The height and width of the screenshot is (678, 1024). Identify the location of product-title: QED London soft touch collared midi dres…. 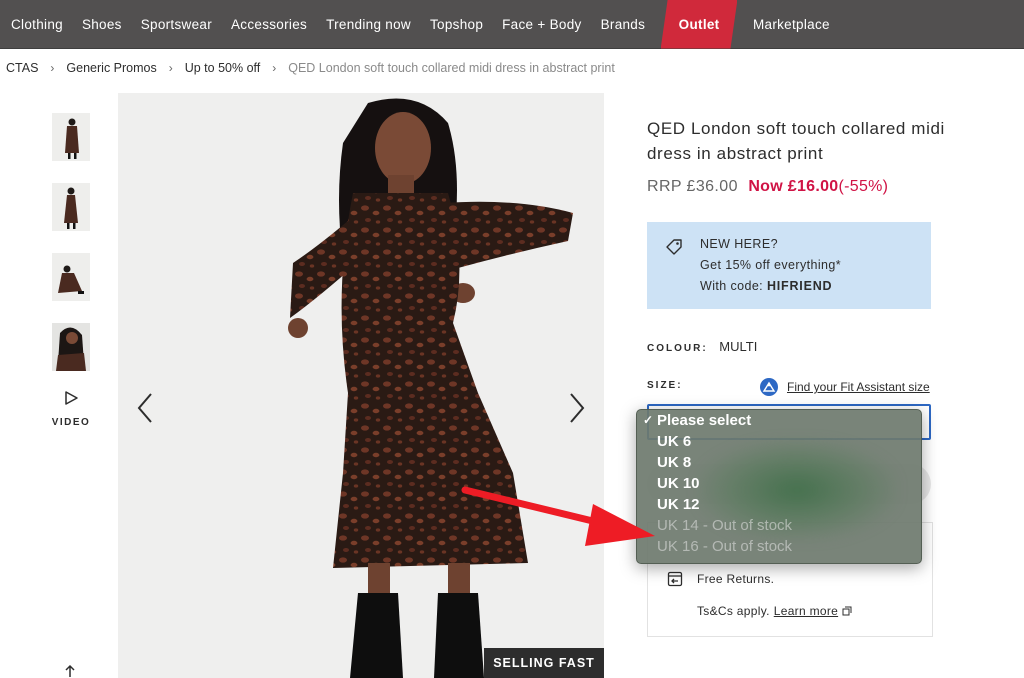
(796, 141).